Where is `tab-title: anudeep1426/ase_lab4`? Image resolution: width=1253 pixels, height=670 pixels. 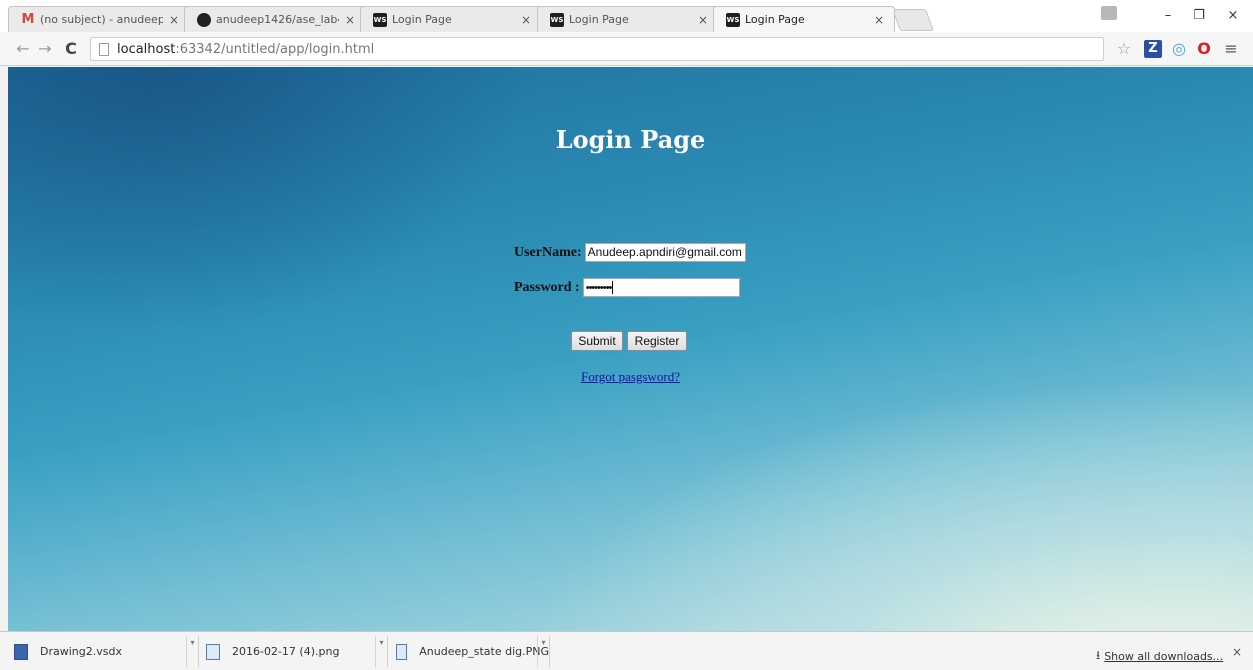 tab-title: anudeep1426/ase_lab4 is located at coordinates (277, 19).